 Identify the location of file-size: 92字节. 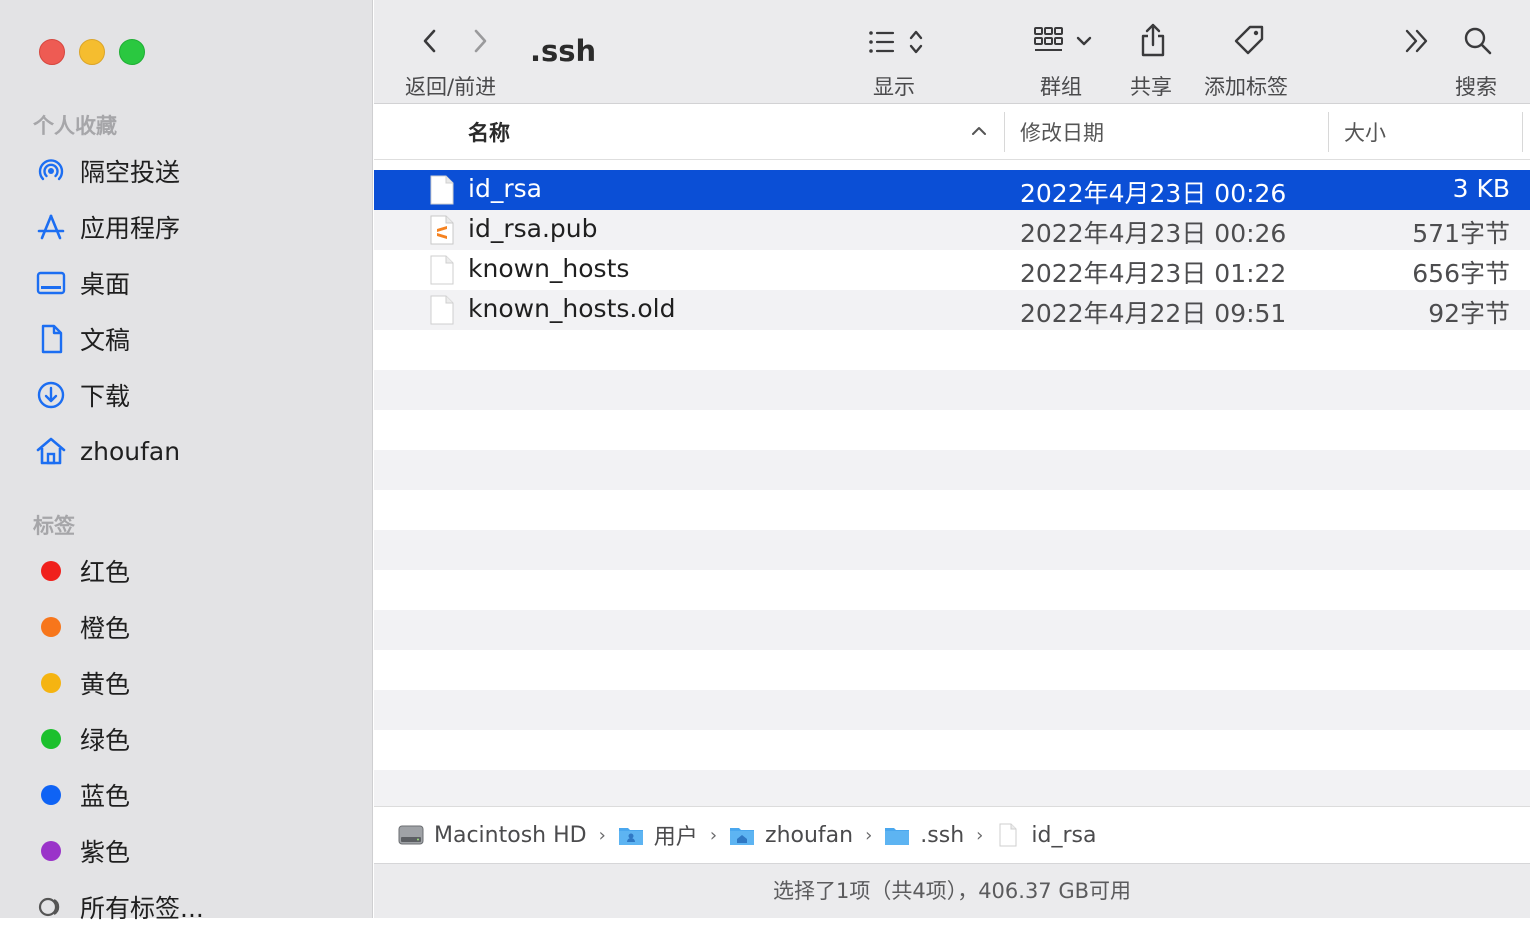
(1469, 313).